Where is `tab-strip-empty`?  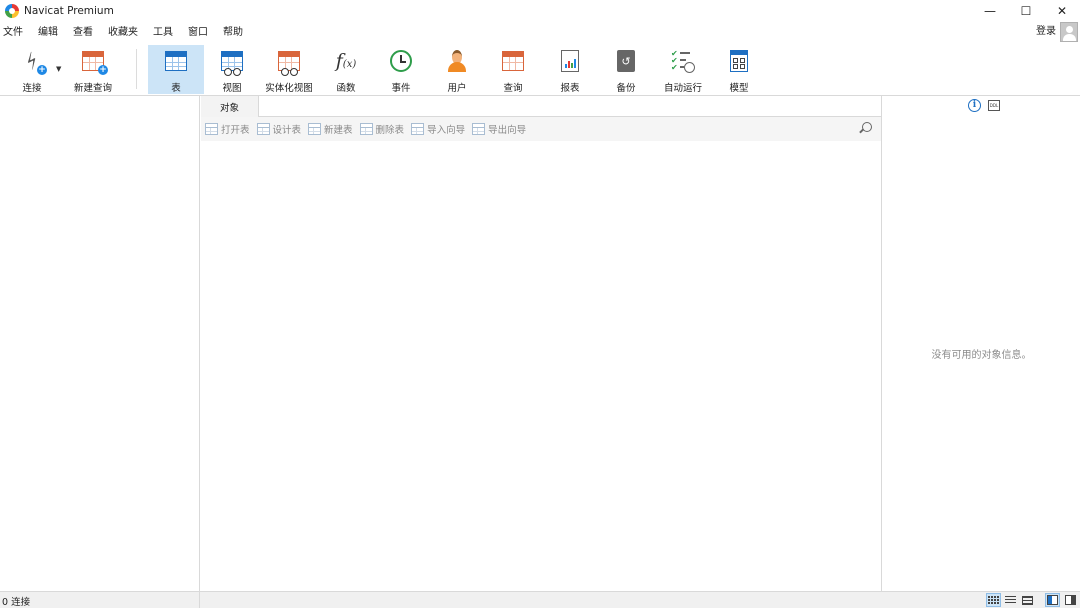
tab-strip-empty is located at coordinates (570, 106).